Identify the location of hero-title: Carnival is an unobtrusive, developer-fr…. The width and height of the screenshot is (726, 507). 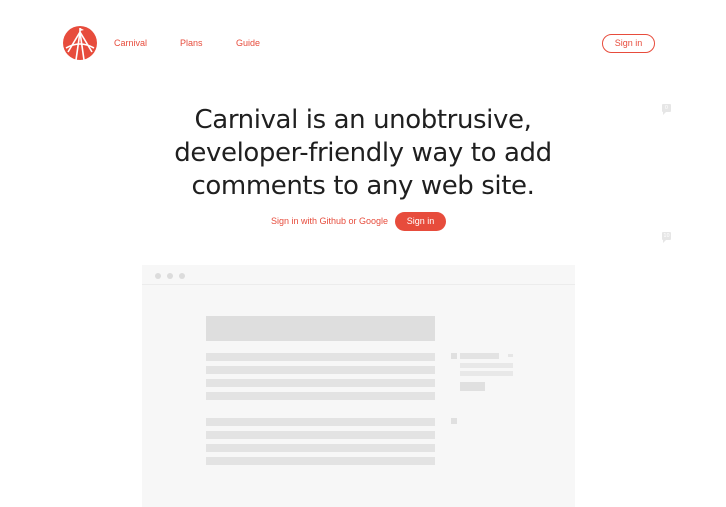
(363, 153).